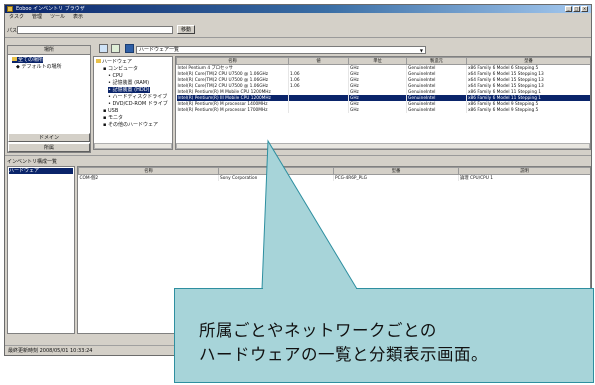  What do you see at coordinates (309, 289) in the screenshot?
I see `callout-seam` at bounding box center [309, 289].